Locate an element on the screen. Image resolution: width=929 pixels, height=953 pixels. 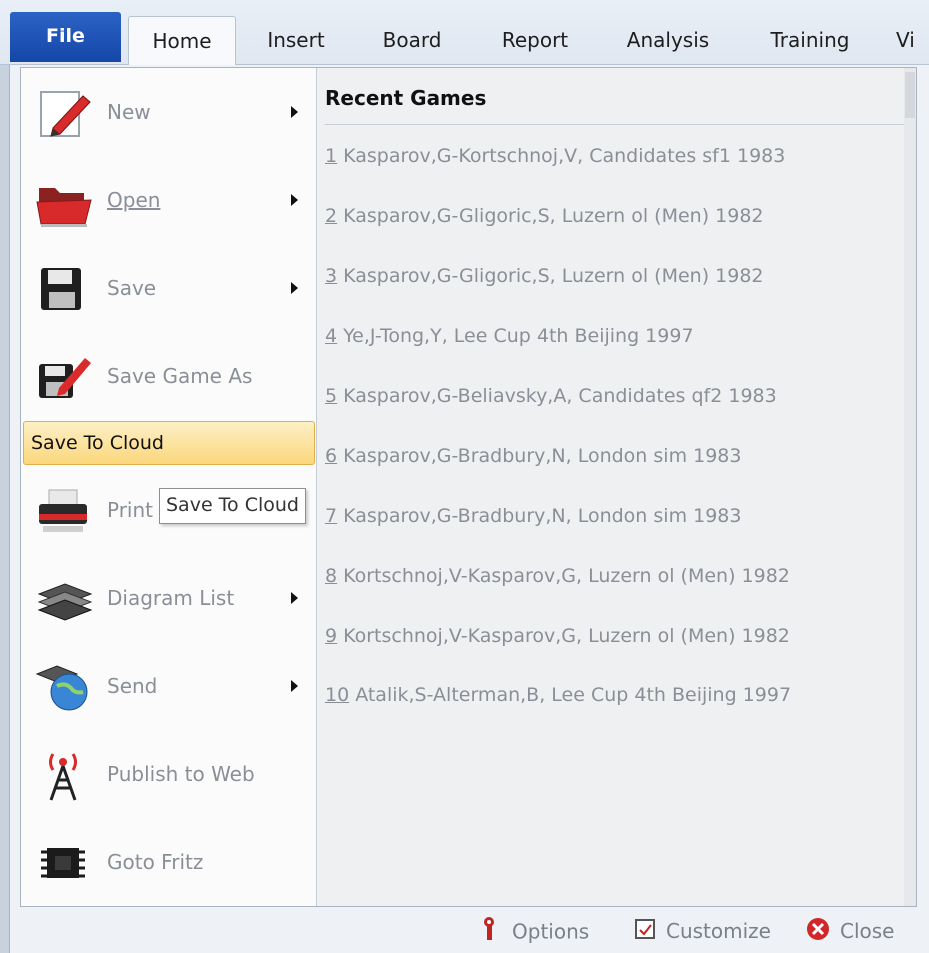
menu-item-save-game-as: Save Game As is located at coordinates (168, 376).